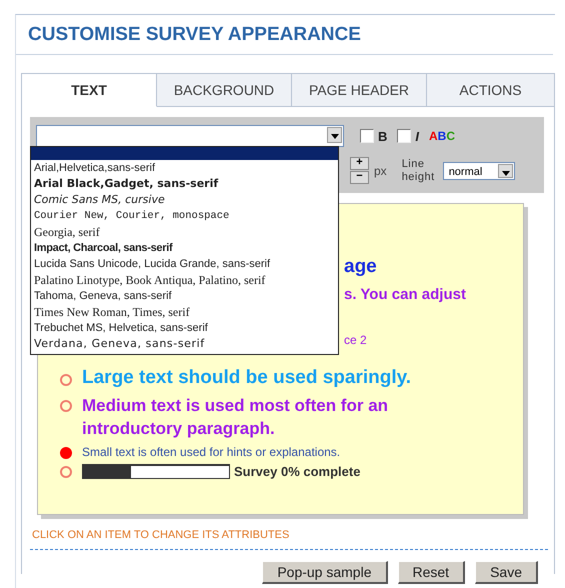  I want to click on hint-text: CLICK ON AN ITEM TO CHANGE ITS ATTRIBUTES, so click(160, 535).